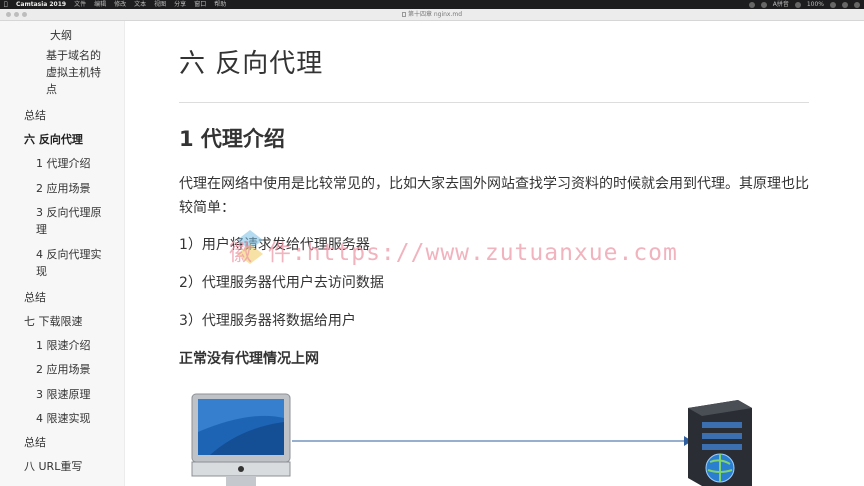  What do you see at coordinates (857, 4) in the screenshot?
I see `notification-icon` at bounding box center [857, 4].